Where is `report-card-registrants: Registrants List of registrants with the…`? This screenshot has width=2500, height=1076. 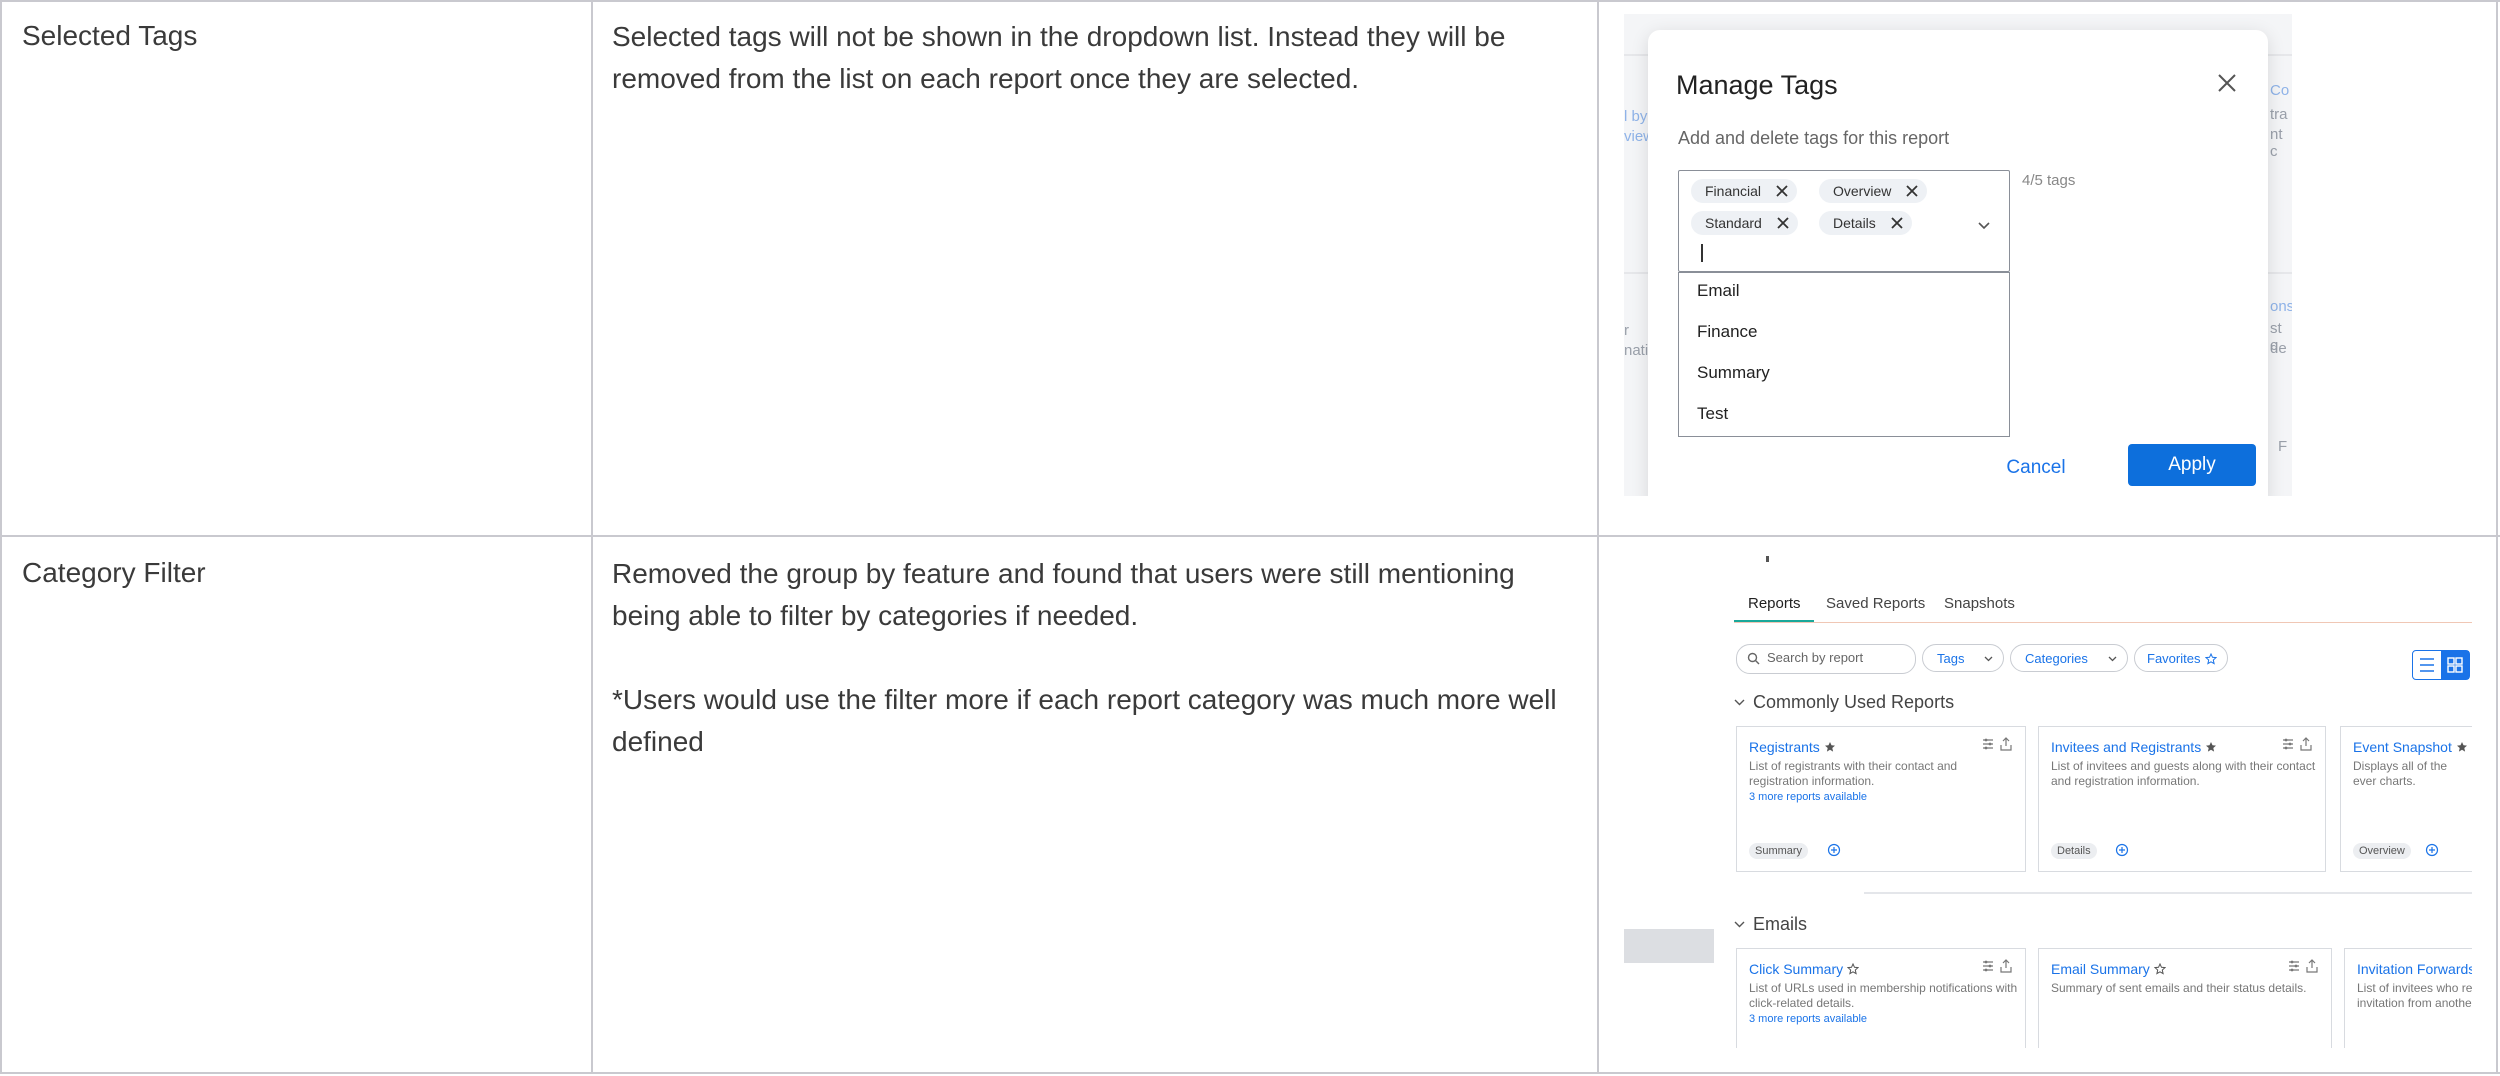 report-card-registrants: Registrants List of registrants with the… is located at coordinates (1881, 799).